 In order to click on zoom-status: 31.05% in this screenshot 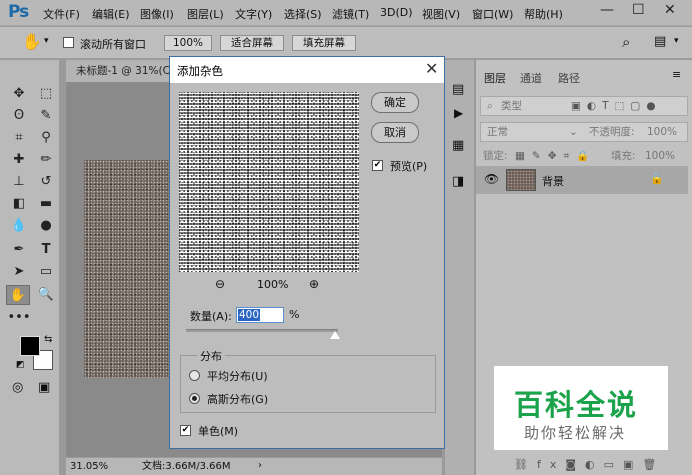, I will do `click(89, 467)`.